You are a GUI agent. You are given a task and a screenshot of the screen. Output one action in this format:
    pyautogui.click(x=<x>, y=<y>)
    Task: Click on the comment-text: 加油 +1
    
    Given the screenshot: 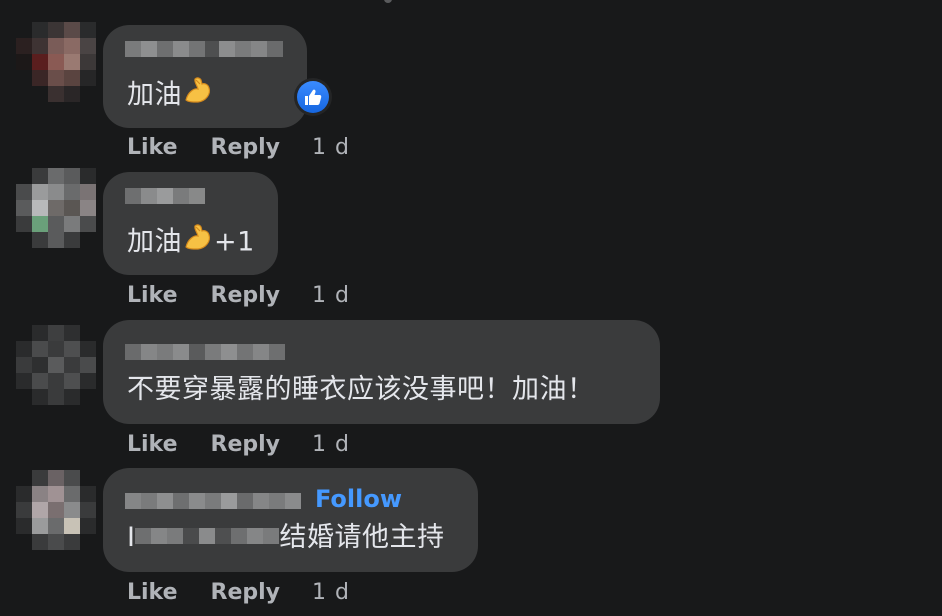 What is the action you would take?
    pyautogui.click(x=191, y=242)
    